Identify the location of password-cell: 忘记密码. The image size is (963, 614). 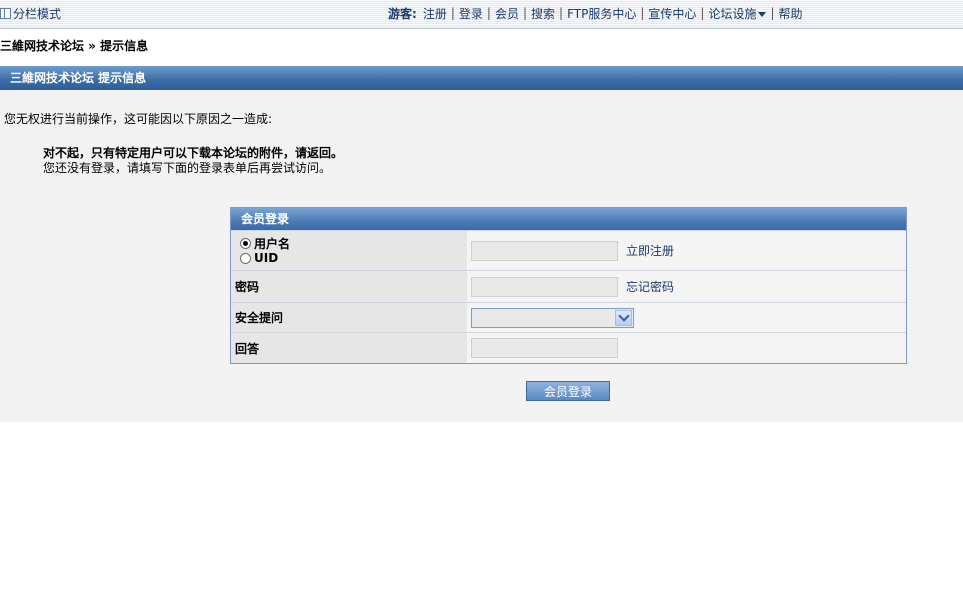
(686, 286).